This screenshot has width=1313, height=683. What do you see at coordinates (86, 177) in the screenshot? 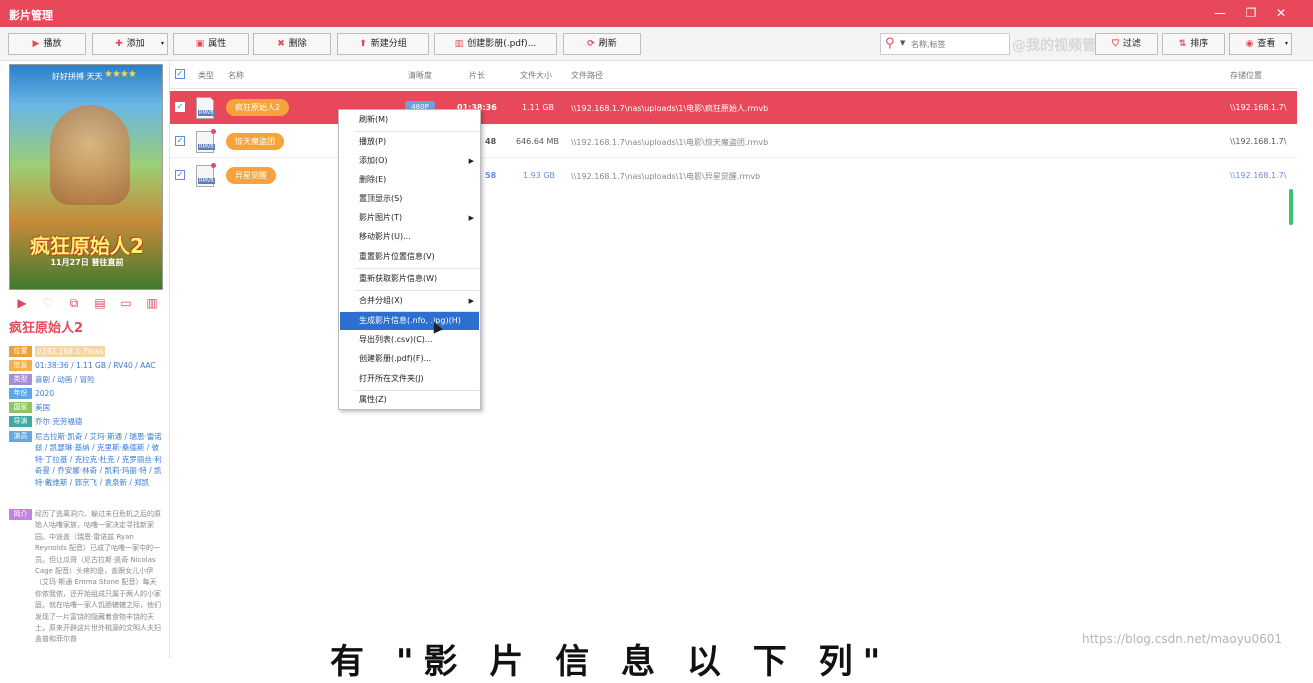
I see `movie-poster: 好好拼搏 天天 ★★★★ 疯狂原始人2 11月27日 普往直前` at bounding box center [86, 177].